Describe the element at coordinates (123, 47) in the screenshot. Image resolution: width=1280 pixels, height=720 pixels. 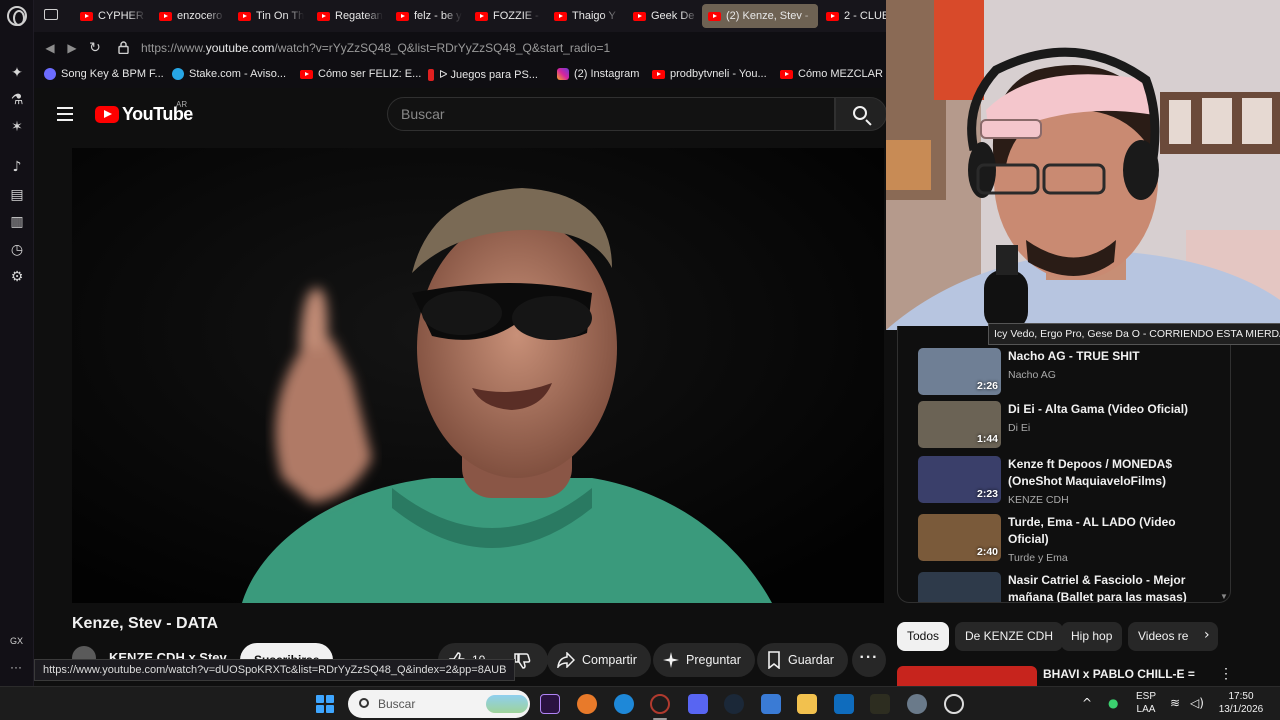
I see `lock-icon` at that location.